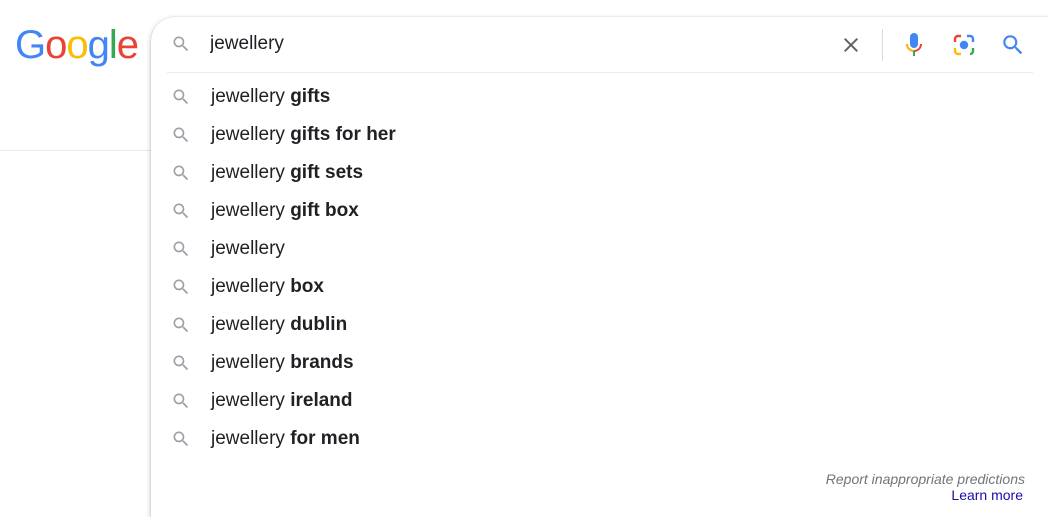 The height and width of the screenshot is (517, 1048). I want to click on suggestion-item: jewellery gift box, so click(599, 211).